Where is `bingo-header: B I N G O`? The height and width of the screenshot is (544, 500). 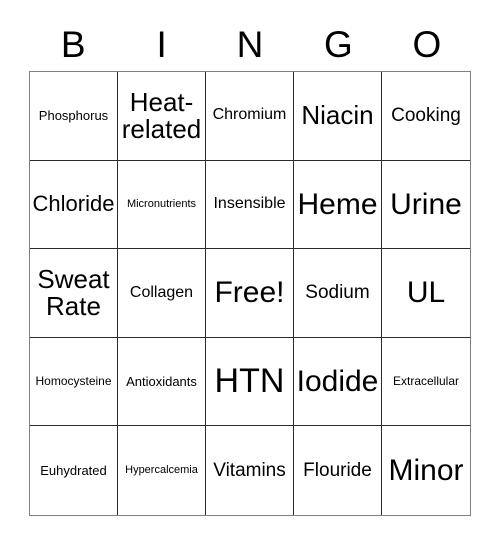
bingo-header: B I N G O is located at coordinates (250, 44).